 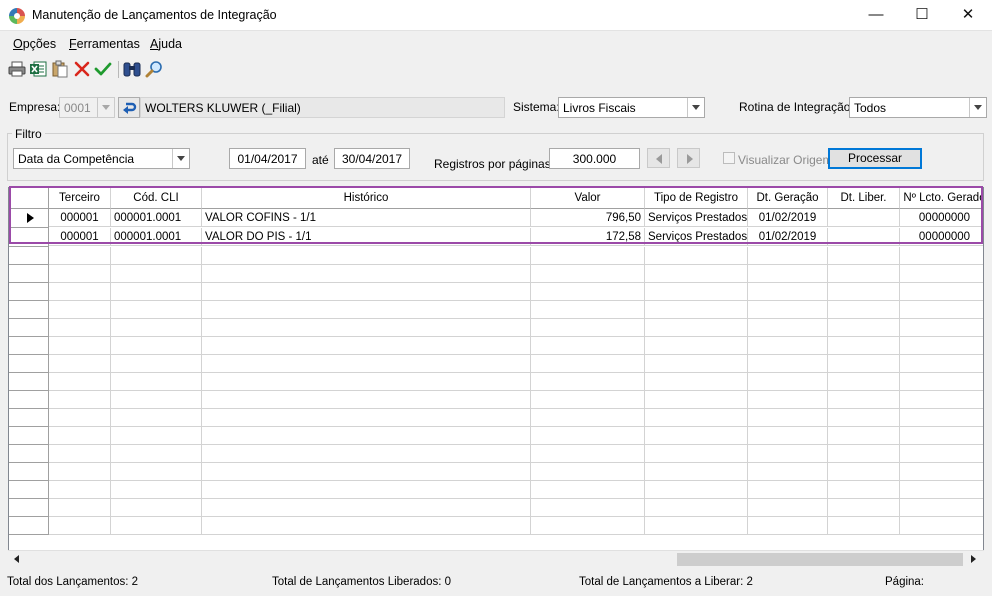 I want to click on col-header-dt-liber: Dt. Liber., so click(x=864, y=198).